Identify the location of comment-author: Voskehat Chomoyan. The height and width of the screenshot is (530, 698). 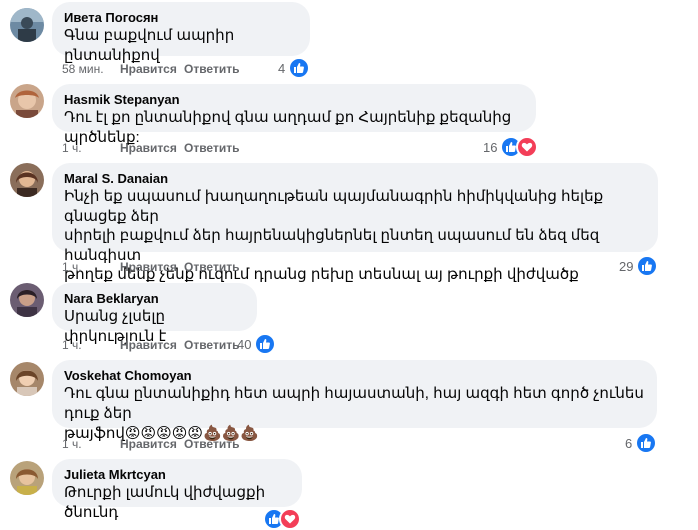
(354, 376).